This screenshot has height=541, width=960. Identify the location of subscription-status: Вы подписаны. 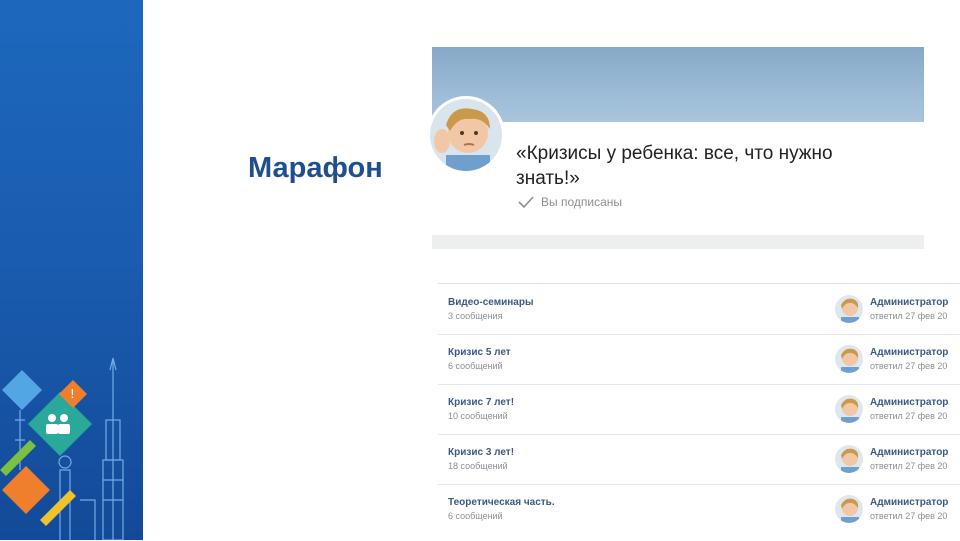
(570, 202).